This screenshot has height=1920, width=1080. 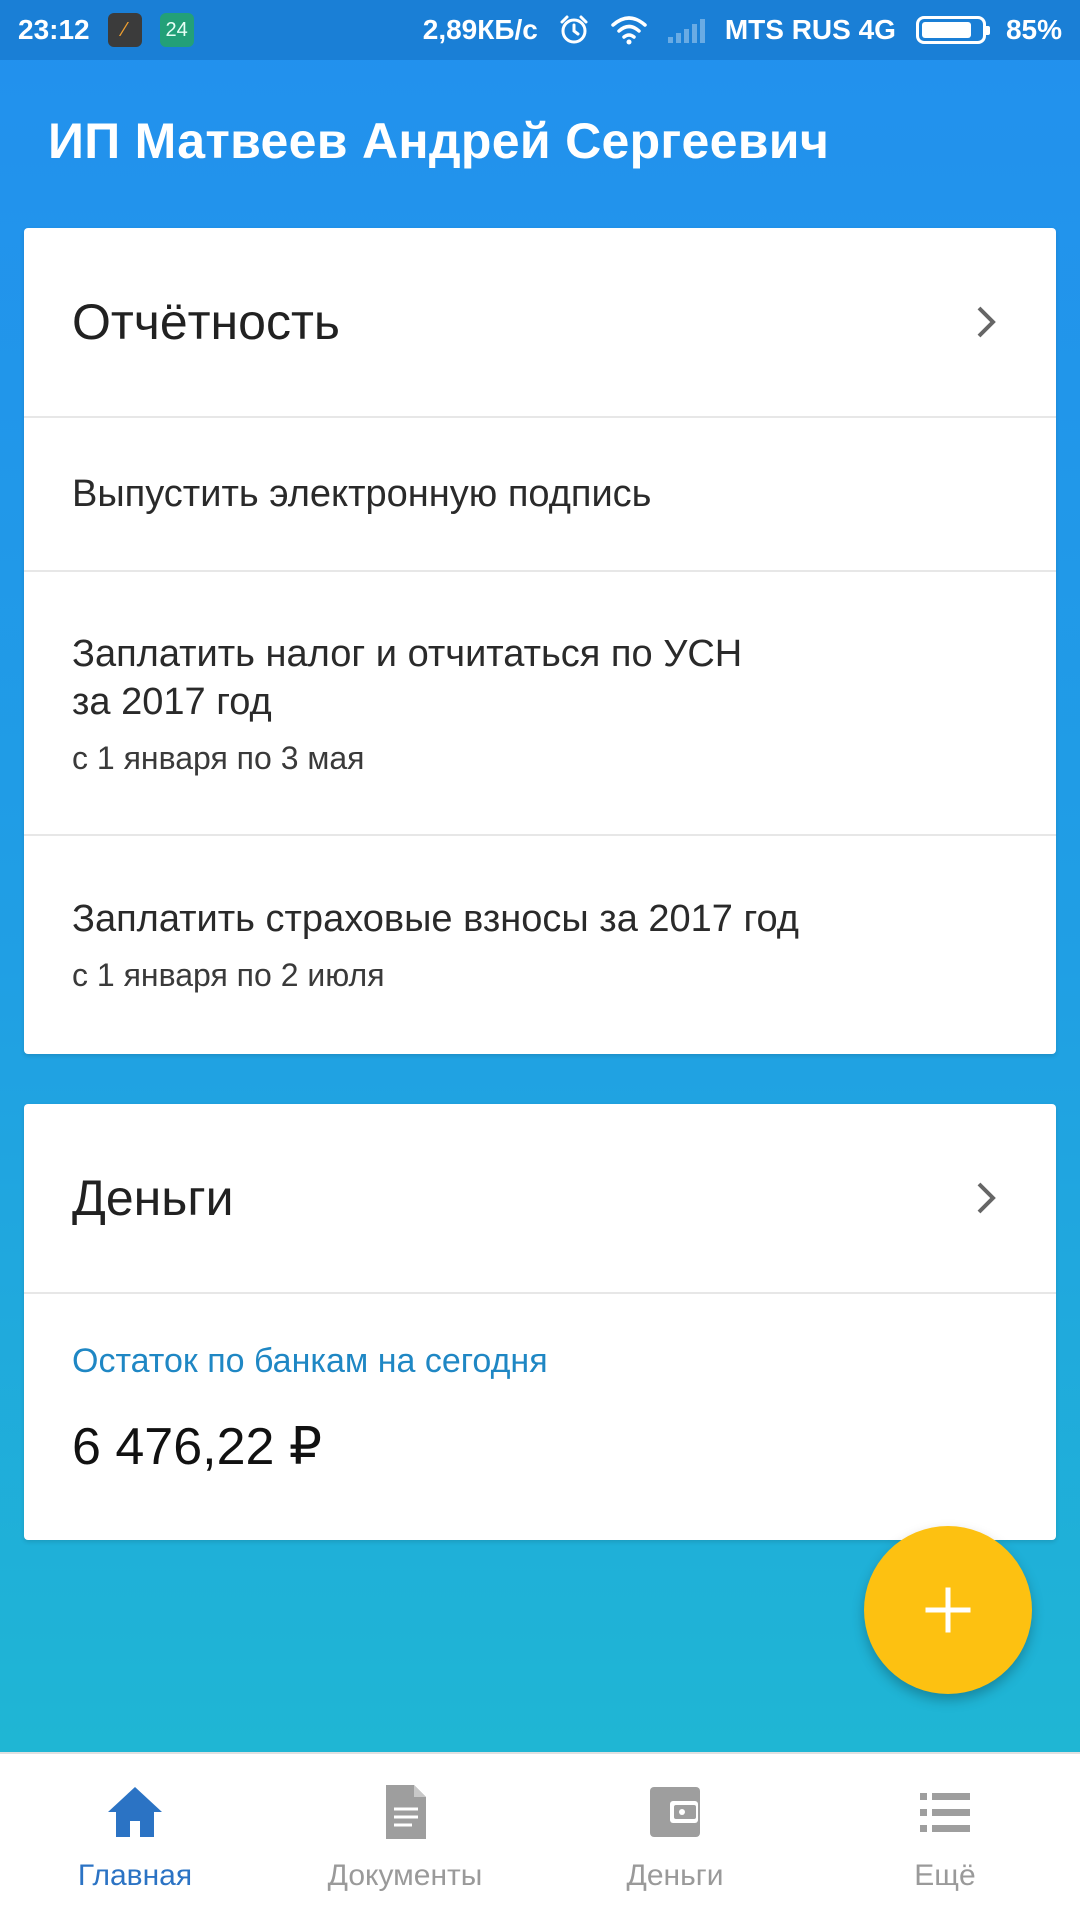 I want to click on status-bar: 23:12 ⁄ 24 2,89КБ/с MTS RUS 4G 85%, so click(x=540, y=30).